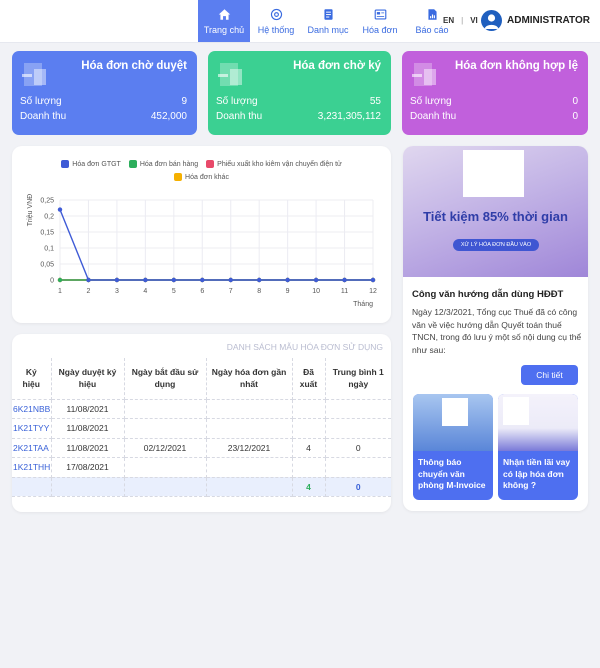 This screenshot has width=600, height=668. I want to click on table-total-row: 4 0, so click(201, 487).